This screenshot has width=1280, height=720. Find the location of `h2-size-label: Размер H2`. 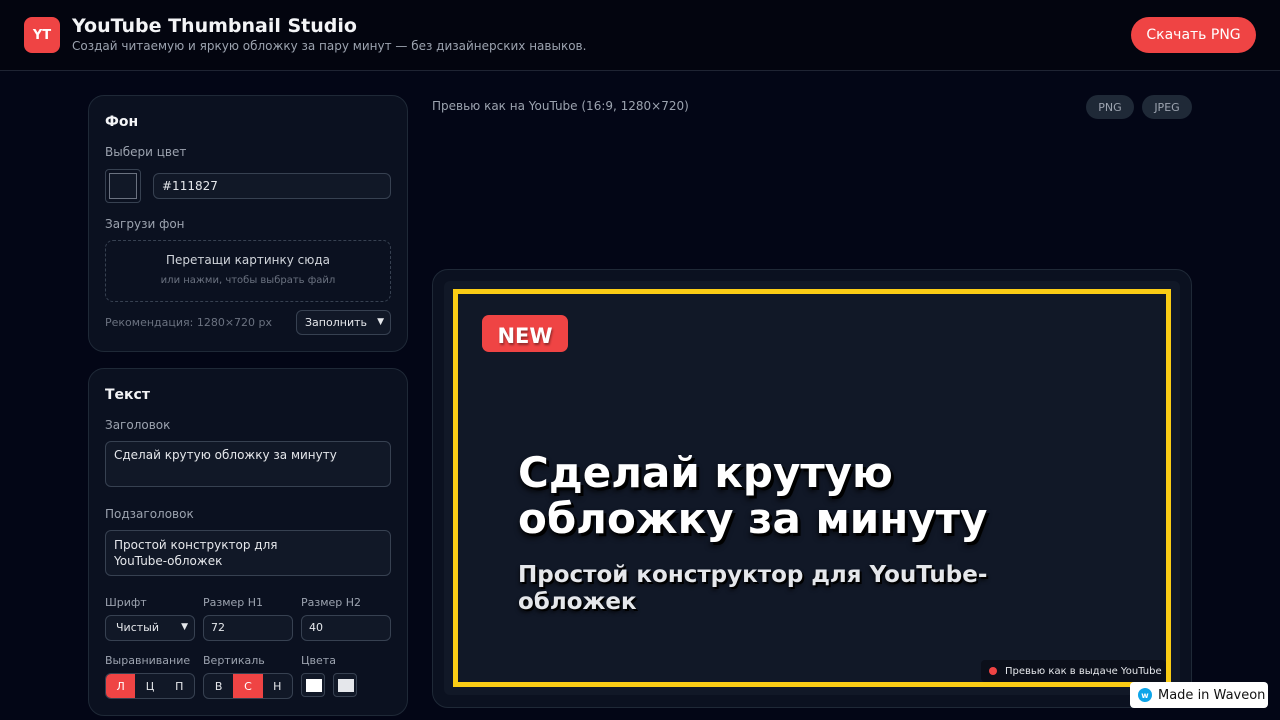

h2-size-label: Размер H2 is located at coordinates (331, 602).